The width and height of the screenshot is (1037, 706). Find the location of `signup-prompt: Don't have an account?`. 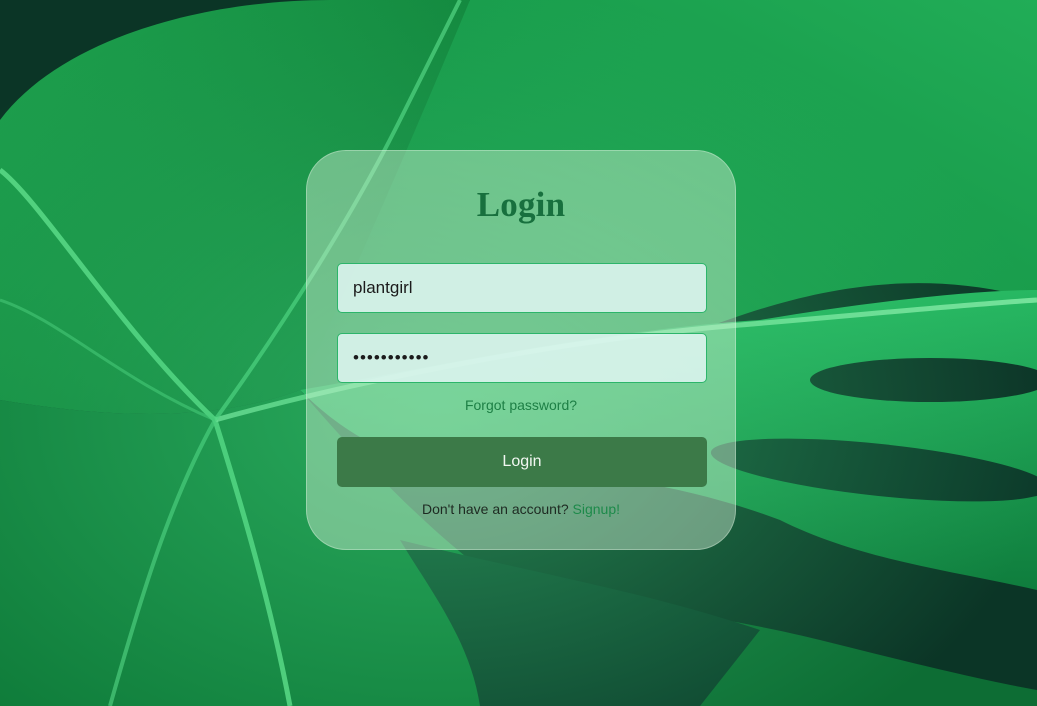

signup-prompt: Don't have an account? is located at coordinates (495, 509).